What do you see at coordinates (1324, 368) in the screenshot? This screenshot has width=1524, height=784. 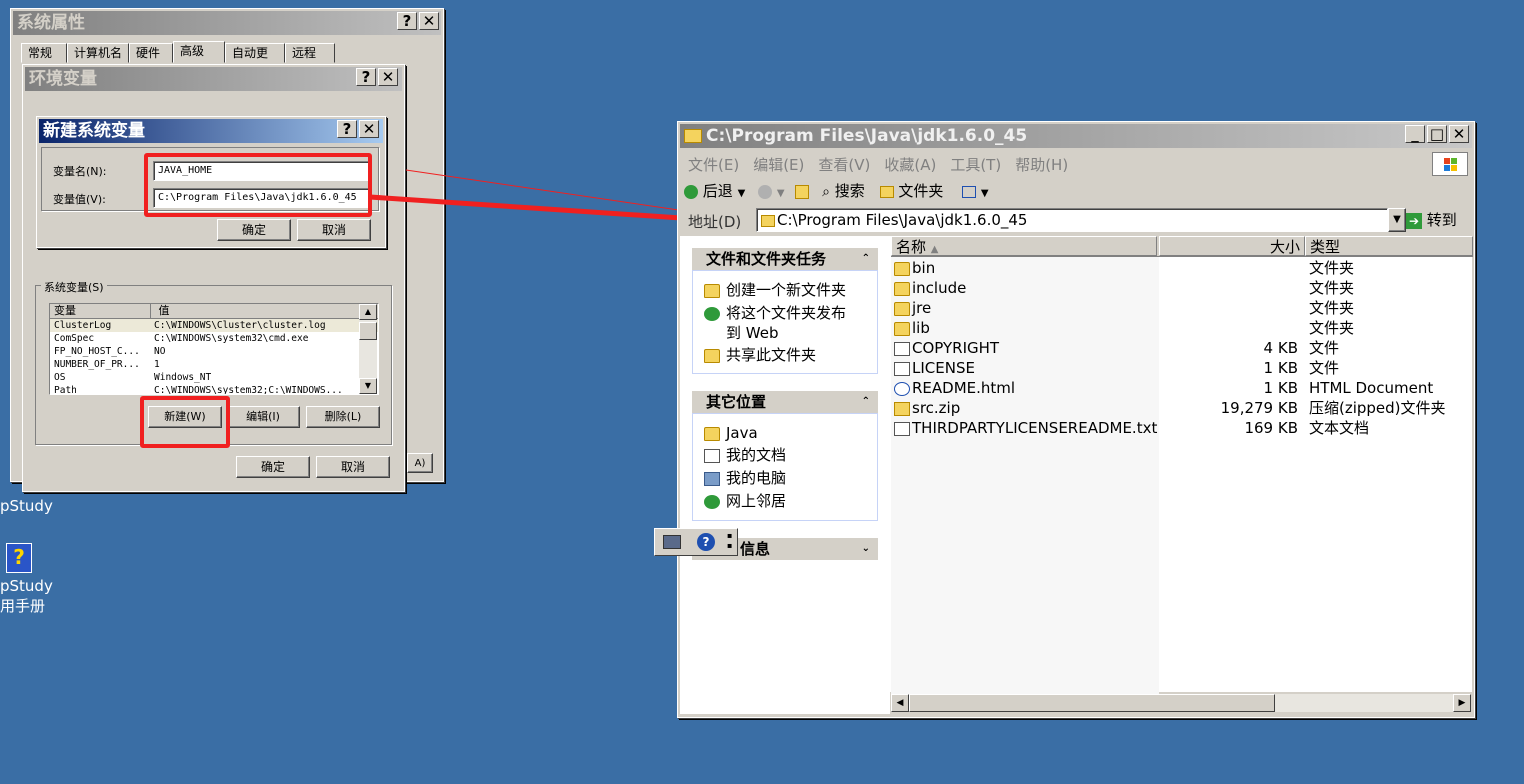 I see `file-type-cell: 文件` at bounding box center [1324, 368].